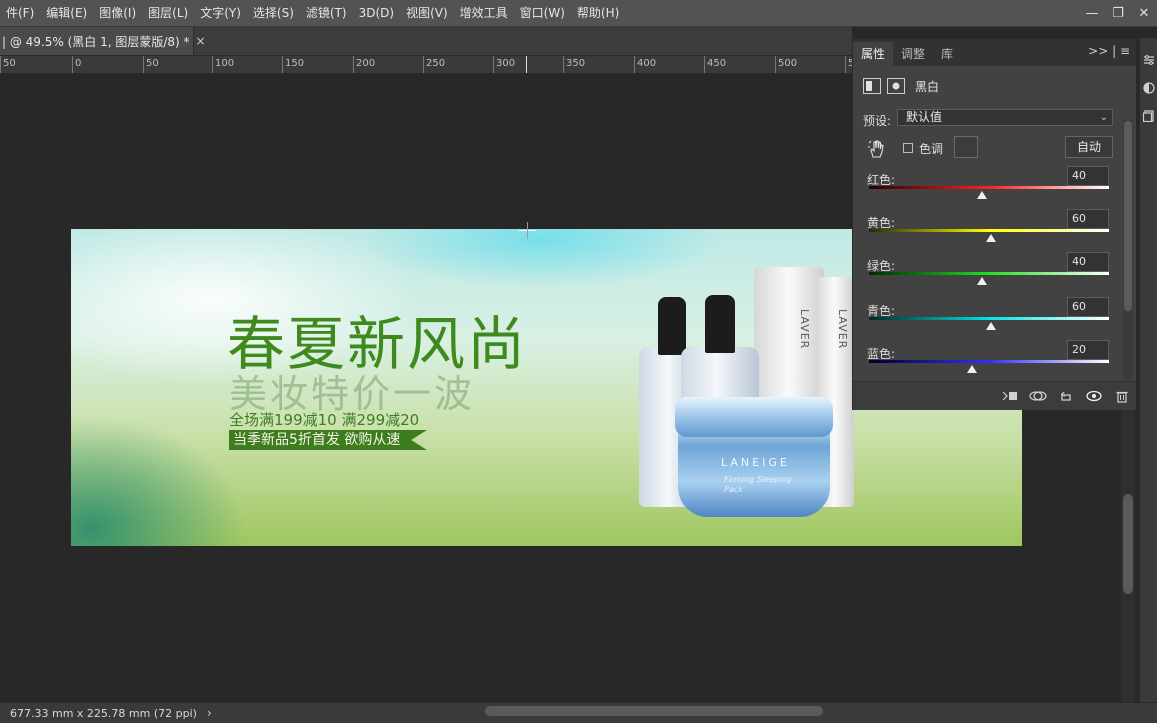  I want to click on ruler-label: 100, so click(225, 63).